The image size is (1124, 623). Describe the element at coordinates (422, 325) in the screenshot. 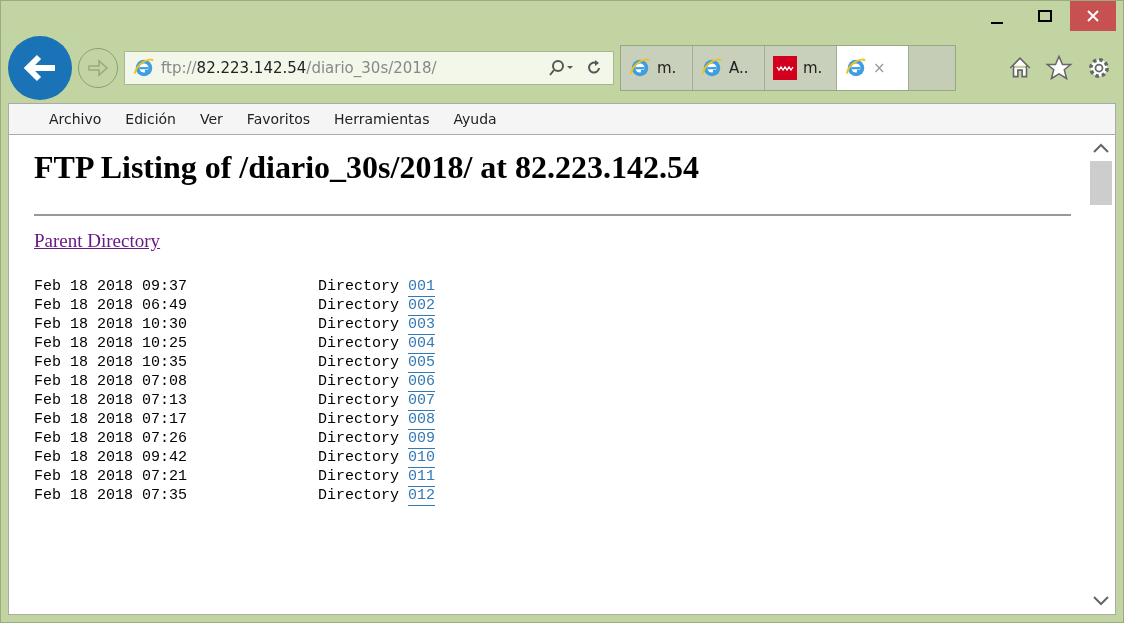

I see `directory-link: 003` at that location.